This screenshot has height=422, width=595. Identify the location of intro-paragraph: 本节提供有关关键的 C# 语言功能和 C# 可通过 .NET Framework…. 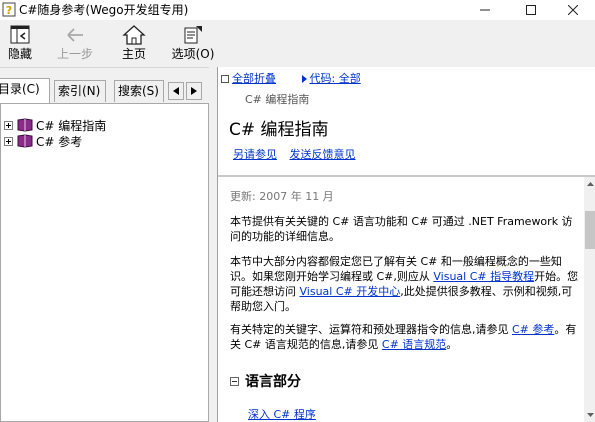
(401, 229).